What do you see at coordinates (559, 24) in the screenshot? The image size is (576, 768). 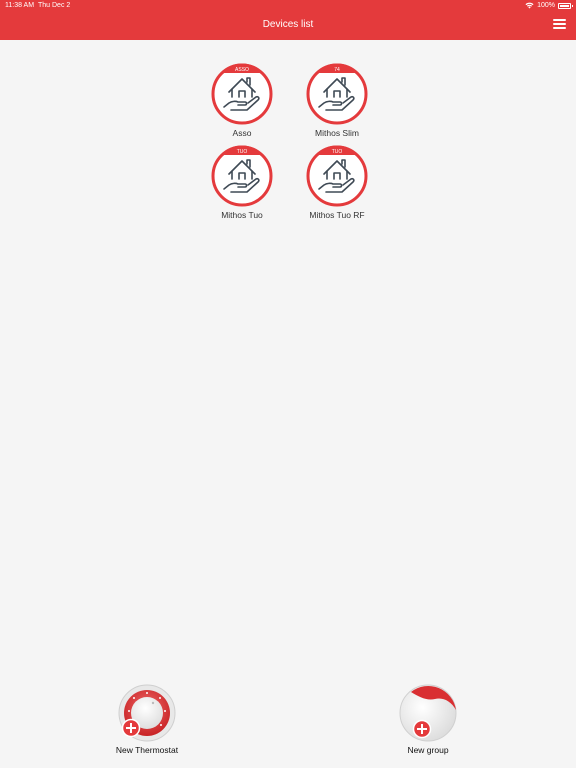 I see `hamburger-menu-icon` at bounding box center [559, 24].